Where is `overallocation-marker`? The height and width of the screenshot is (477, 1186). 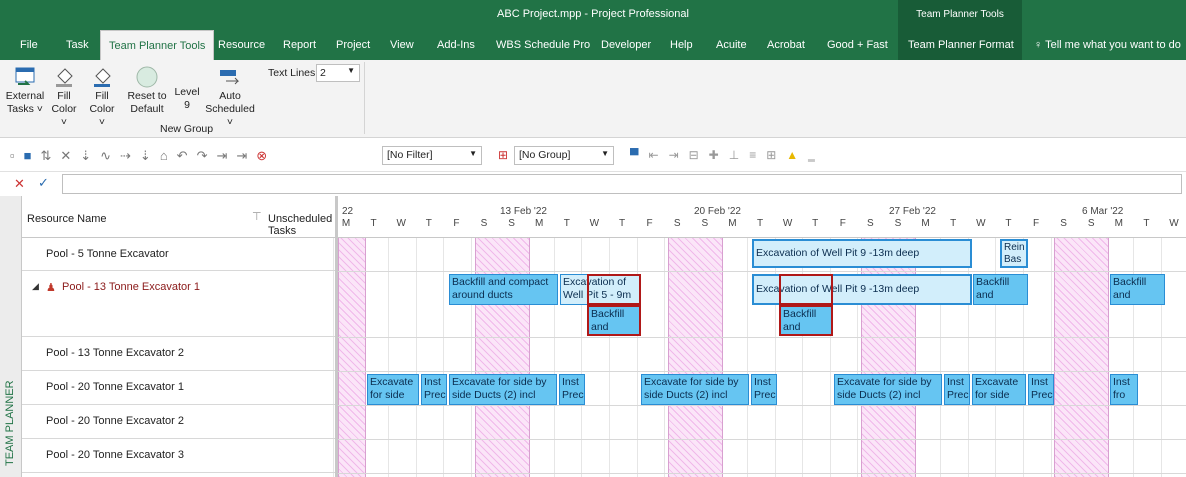 overallocation-marker is located at coordinates (614, 289).